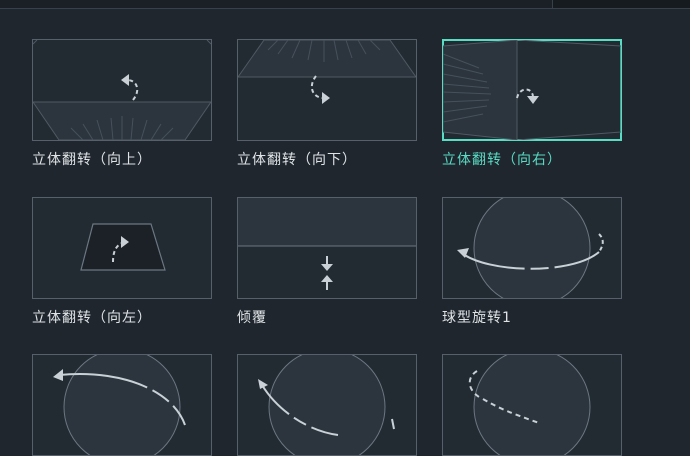  Describe the element at coordinates (252, 318) in the screenshot. I see `transition-label: 倾覆` at that location.